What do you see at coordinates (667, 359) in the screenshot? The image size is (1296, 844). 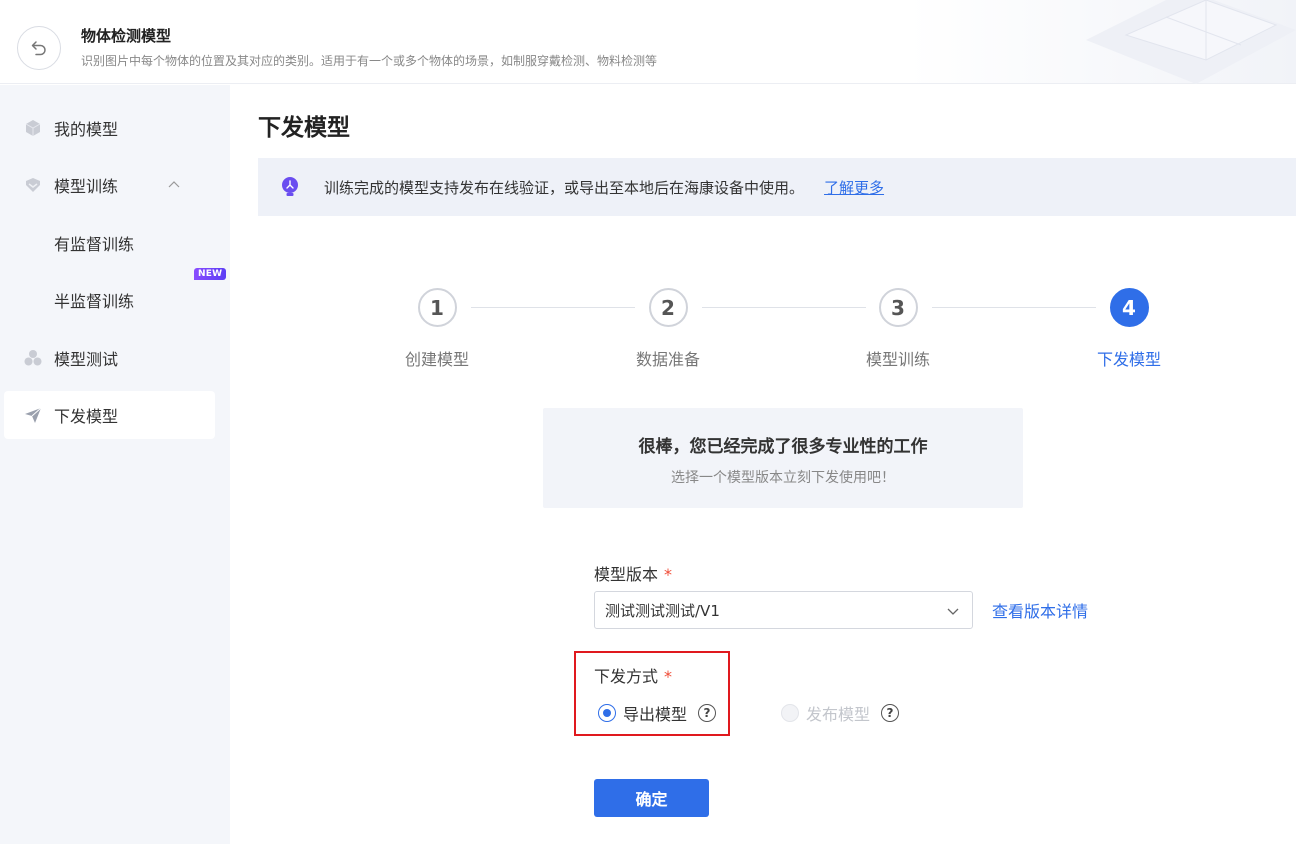 I see `step-label: 数据准备` at bounding box center [667, 359].